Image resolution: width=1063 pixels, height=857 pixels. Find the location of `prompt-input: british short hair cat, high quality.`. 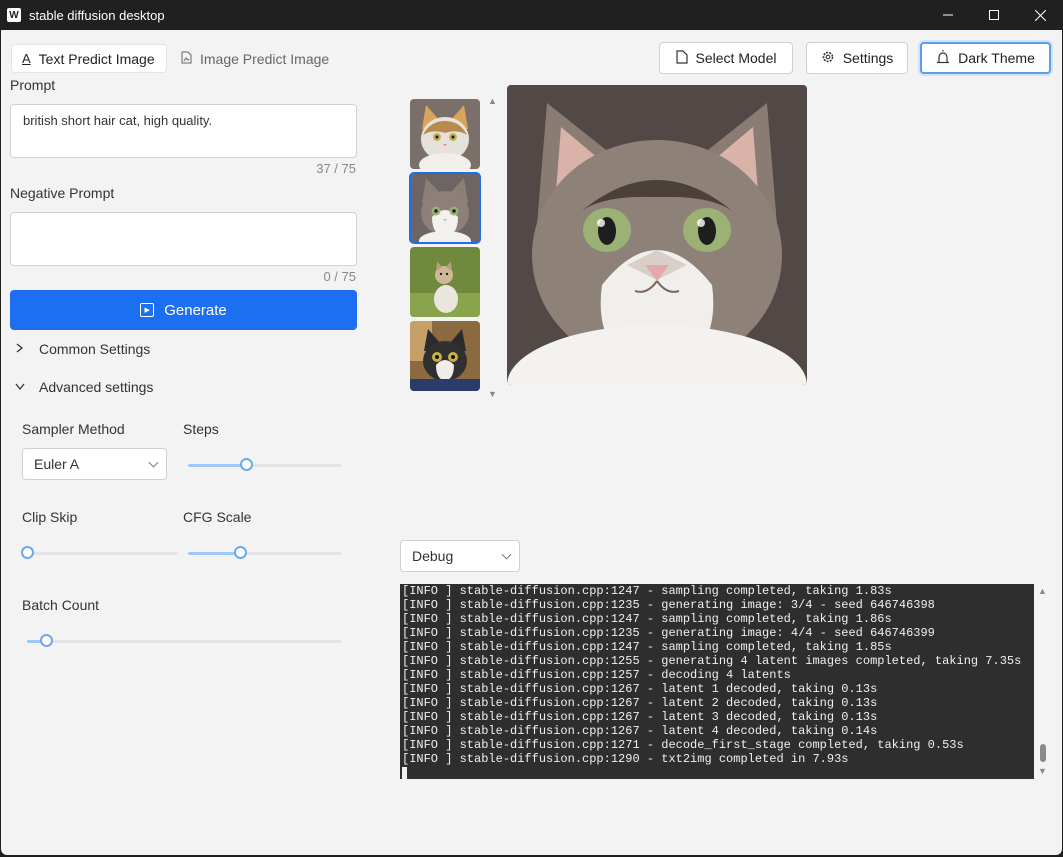

prompt-input: british short hair cat, high quality. is located at coordinates (183, 131).